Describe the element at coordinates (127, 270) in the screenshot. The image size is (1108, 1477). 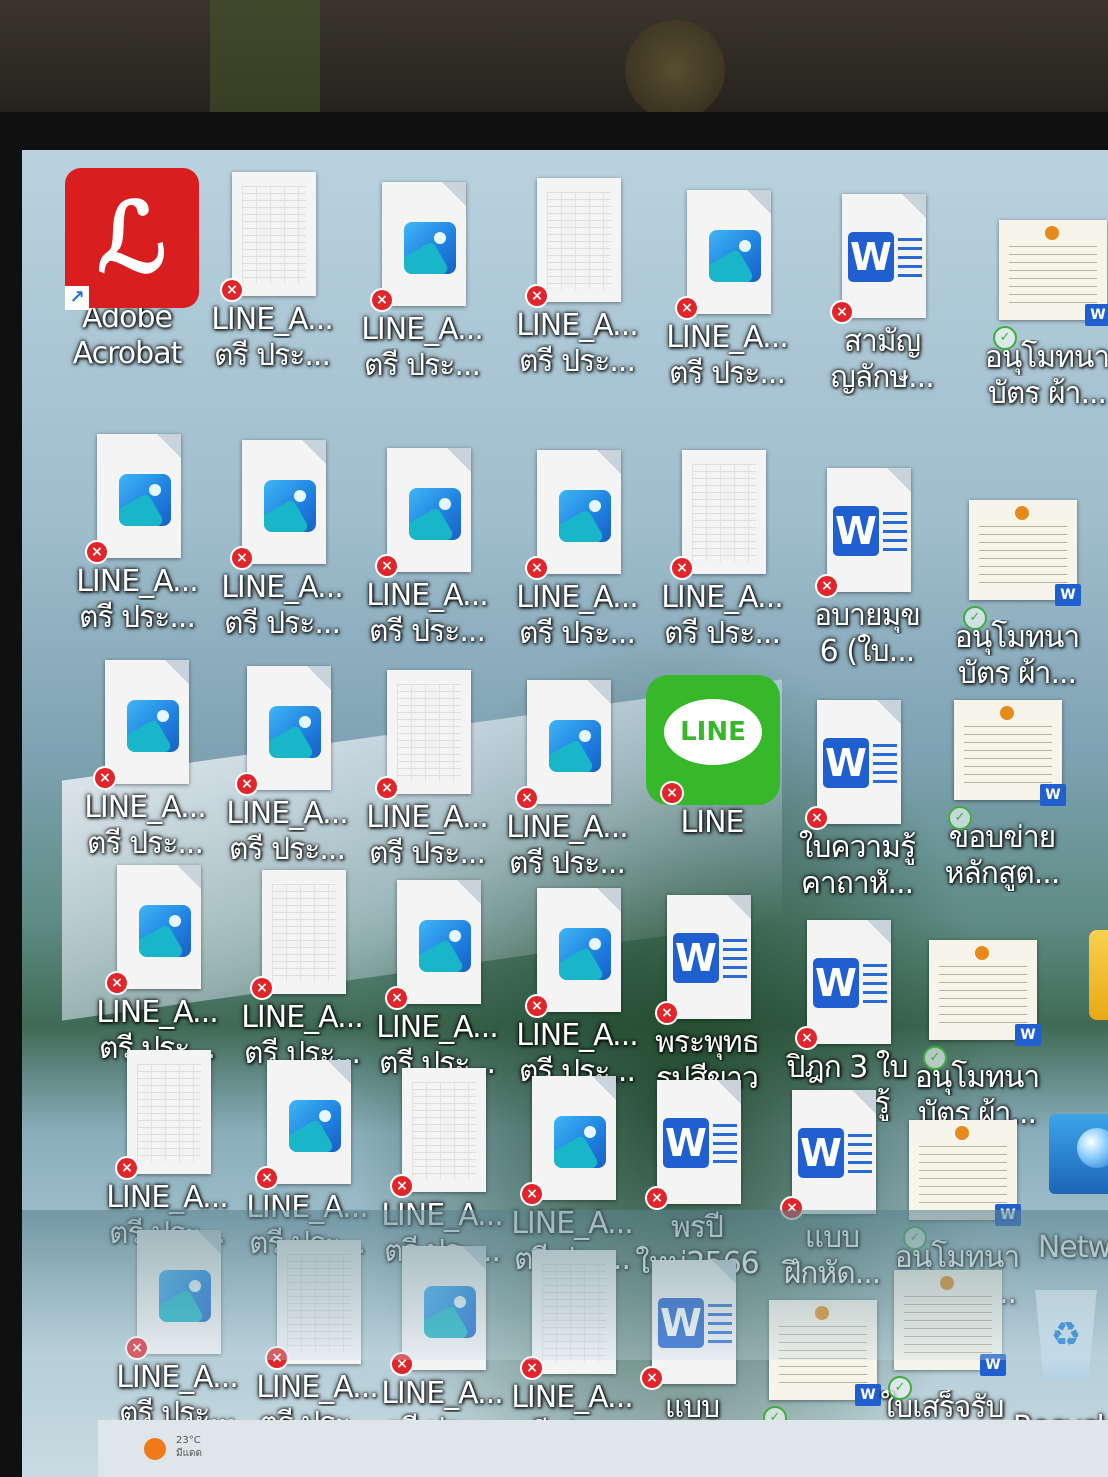
I see `desktop-icon: ℒ ↗ Adobe Acrobat` at that location.